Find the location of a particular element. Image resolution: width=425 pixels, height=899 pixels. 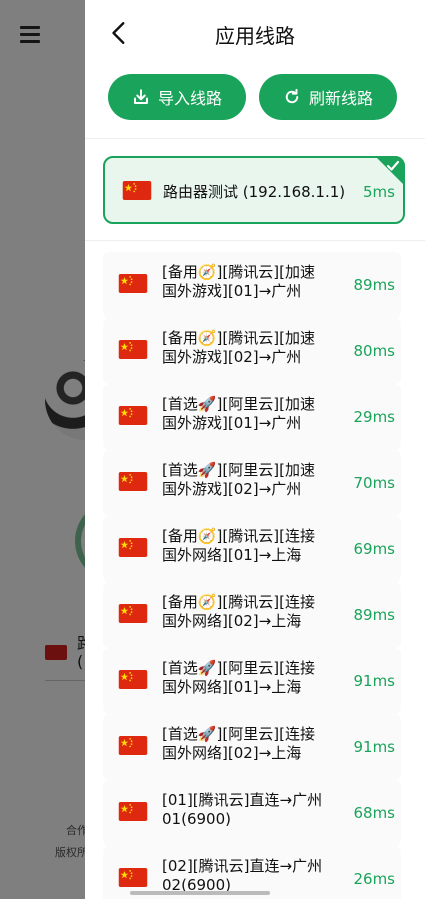

check-icon is located at coordinates (393, 165).